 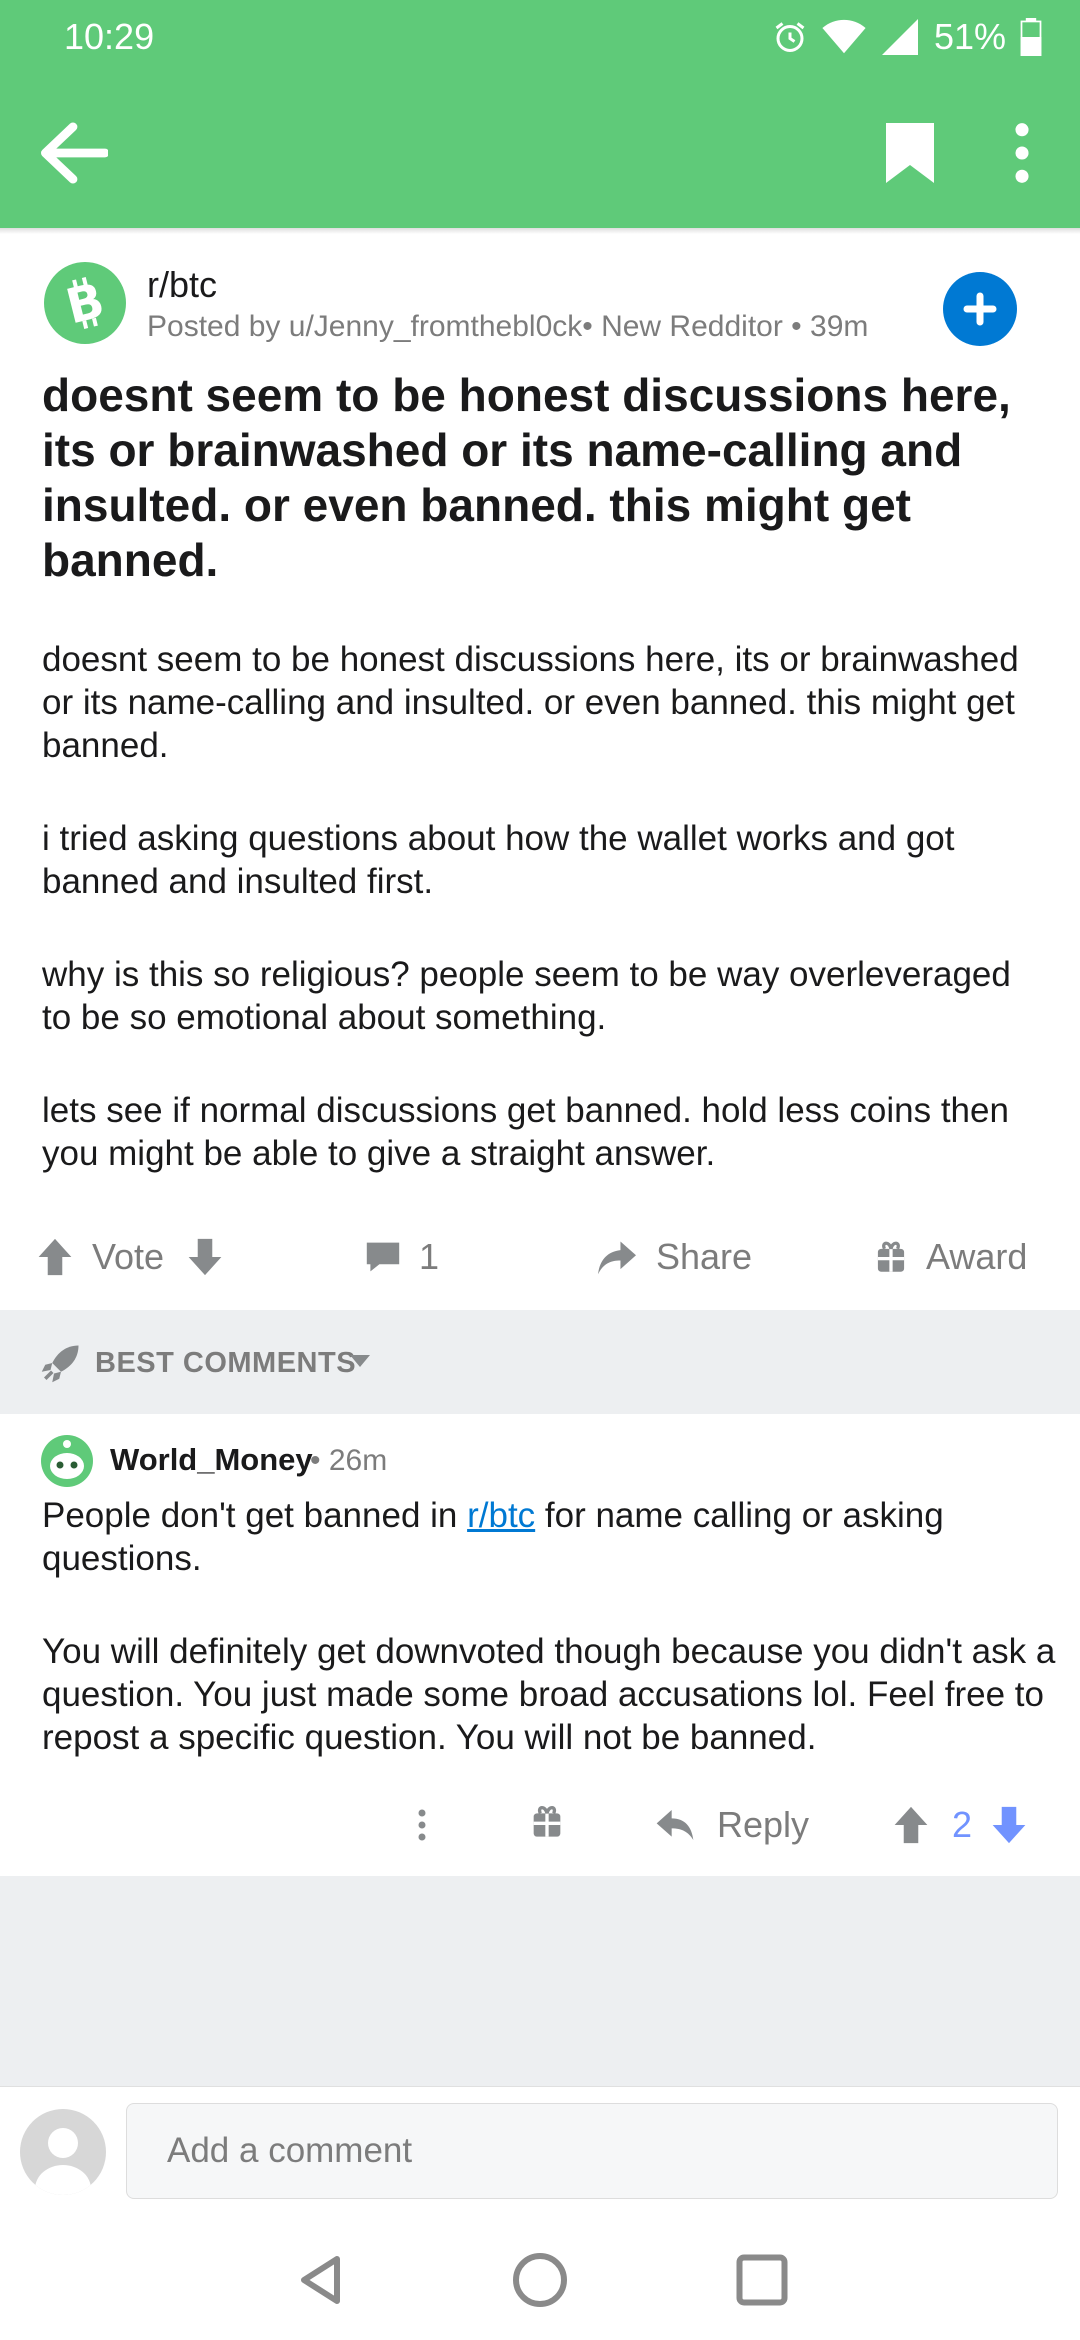 I want to click on post-actions: Vote 1 Share Award, so click(x=540, y=1257).